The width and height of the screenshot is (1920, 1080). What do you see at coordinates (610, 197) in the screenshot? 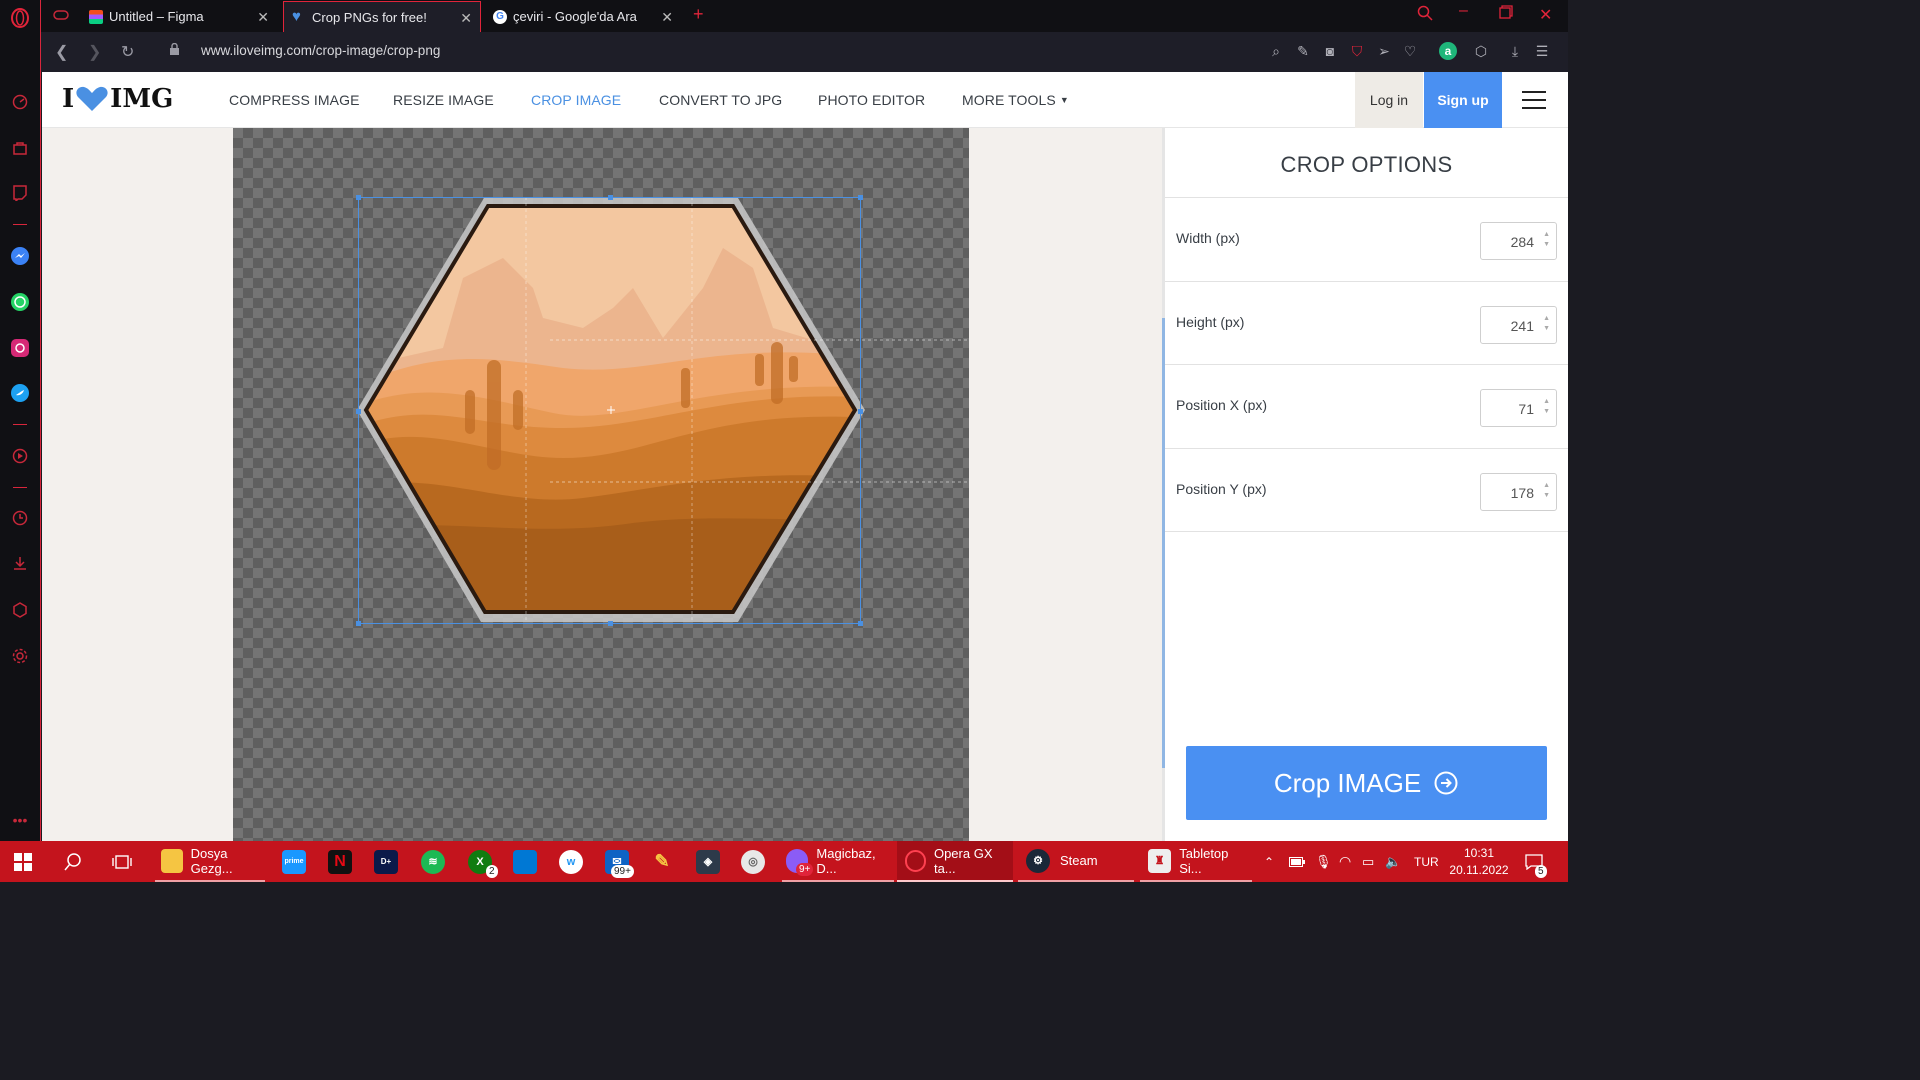
I see `crop-handle-top` at bounding box center [610, 197].